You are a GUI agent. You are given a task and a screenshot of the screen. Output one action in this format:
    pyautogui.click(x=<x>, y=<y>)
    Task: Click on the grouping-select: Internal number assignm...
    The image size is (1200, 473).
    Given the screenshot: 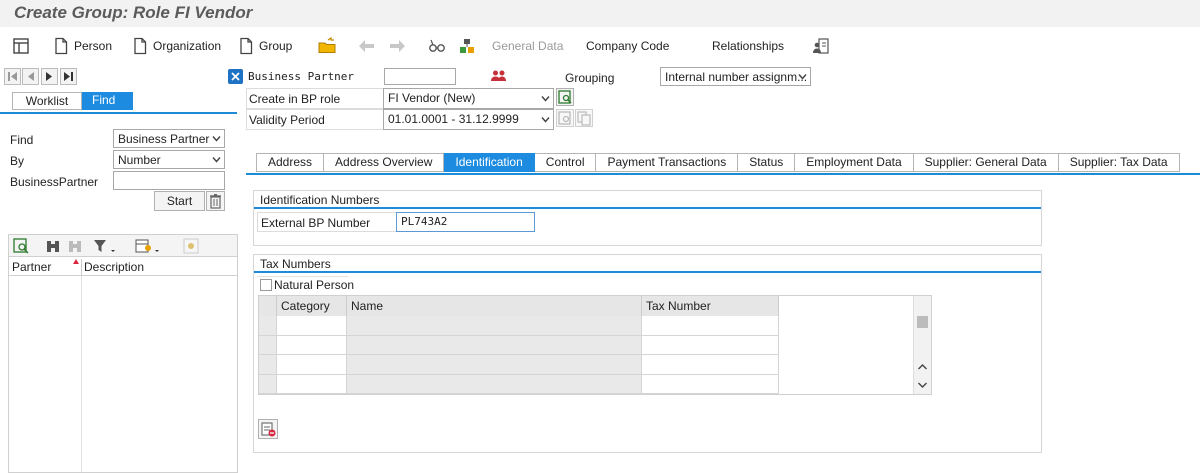 What is the action you would take?
    pyautogui.click(x=735, y=76)
    